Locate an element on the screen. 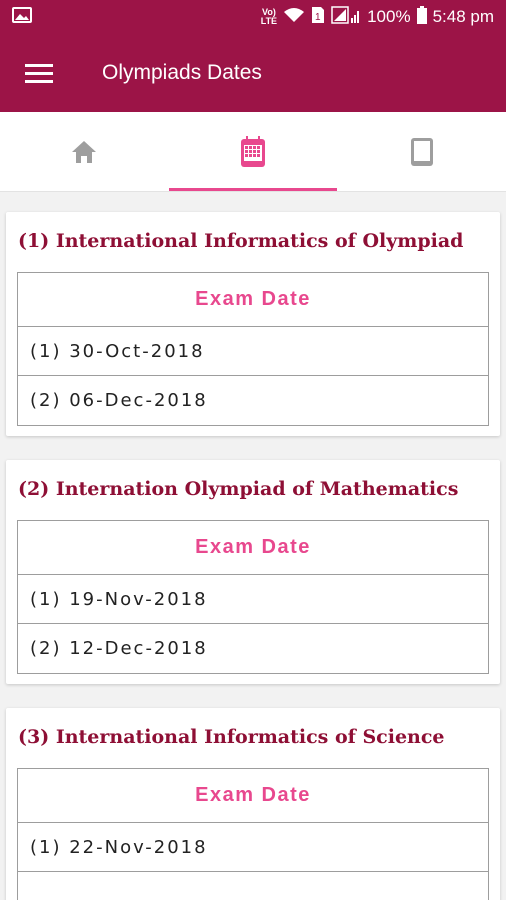 This screenshot has width=506, height=900. battery-percent: 100% is located at coordinates (389, 16).